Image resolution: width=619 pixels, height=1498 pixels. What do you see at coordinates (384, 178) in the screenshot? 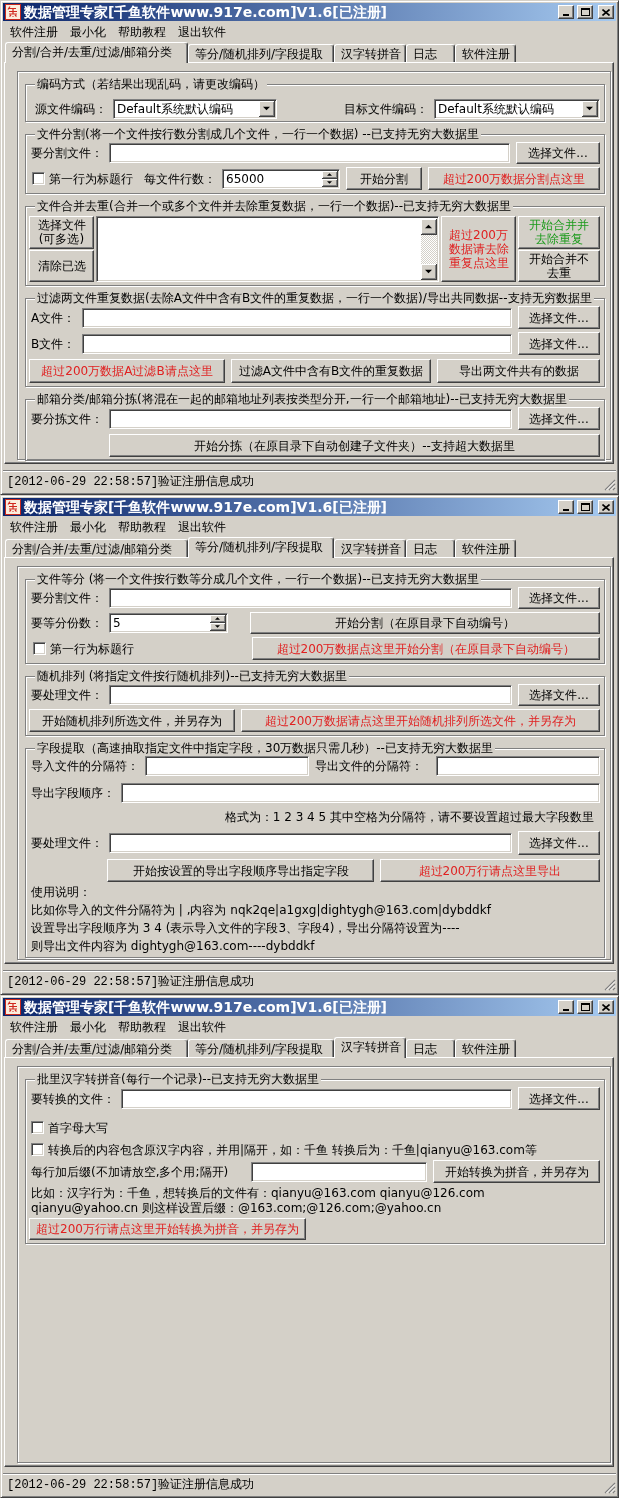
I see `push-button: 开始分割` at bounding box center [384, 178].